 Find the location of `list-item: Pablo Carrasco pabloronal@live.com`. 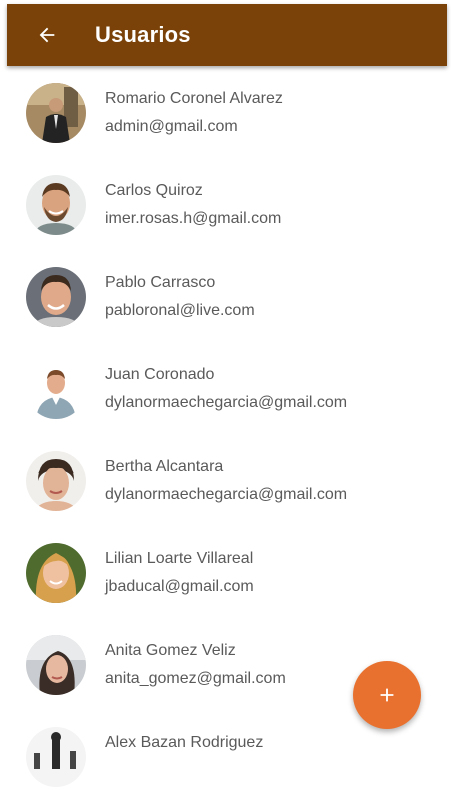

list-item: Pablo Carrasco pabloronal@live.com is located at coordinates (227, 296).